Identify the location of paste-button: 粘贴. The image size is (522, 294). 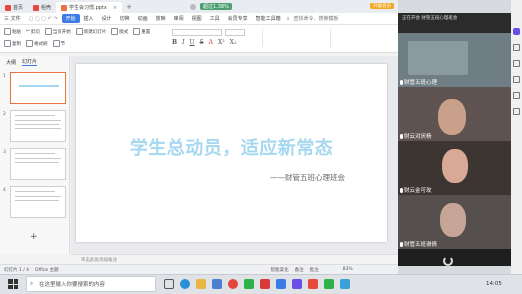
(12, 31).